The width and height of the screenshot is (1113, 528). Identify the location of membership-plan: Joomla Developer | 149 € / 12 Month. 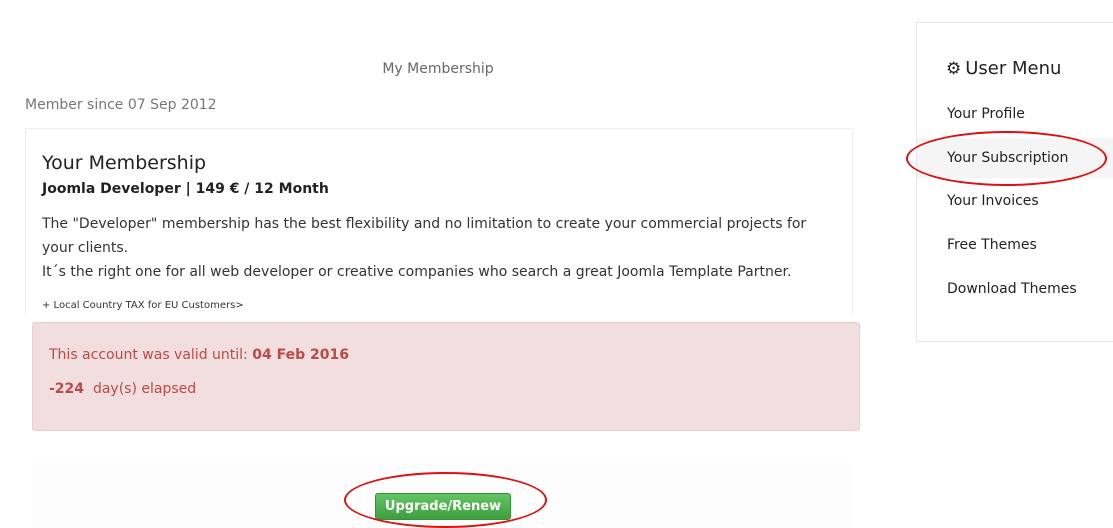
(185, 189).